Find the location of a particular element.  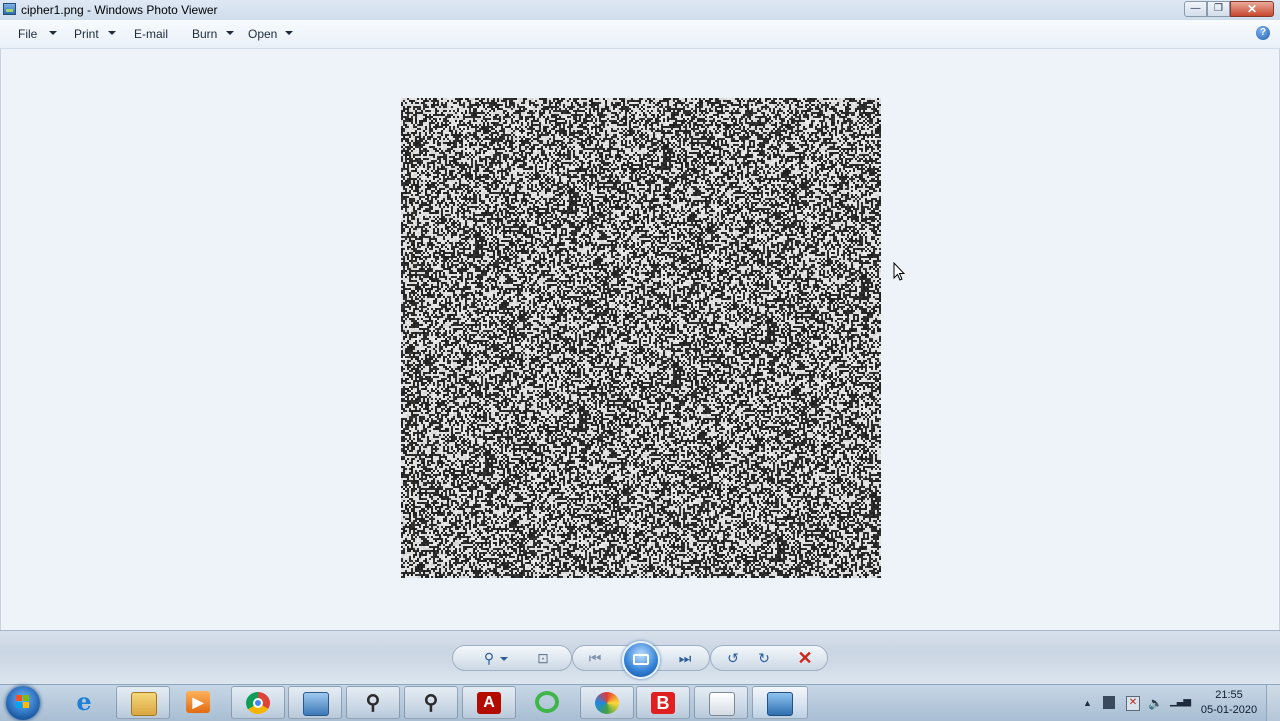

menu-burn: Burn is located at coordinates (204, 34).